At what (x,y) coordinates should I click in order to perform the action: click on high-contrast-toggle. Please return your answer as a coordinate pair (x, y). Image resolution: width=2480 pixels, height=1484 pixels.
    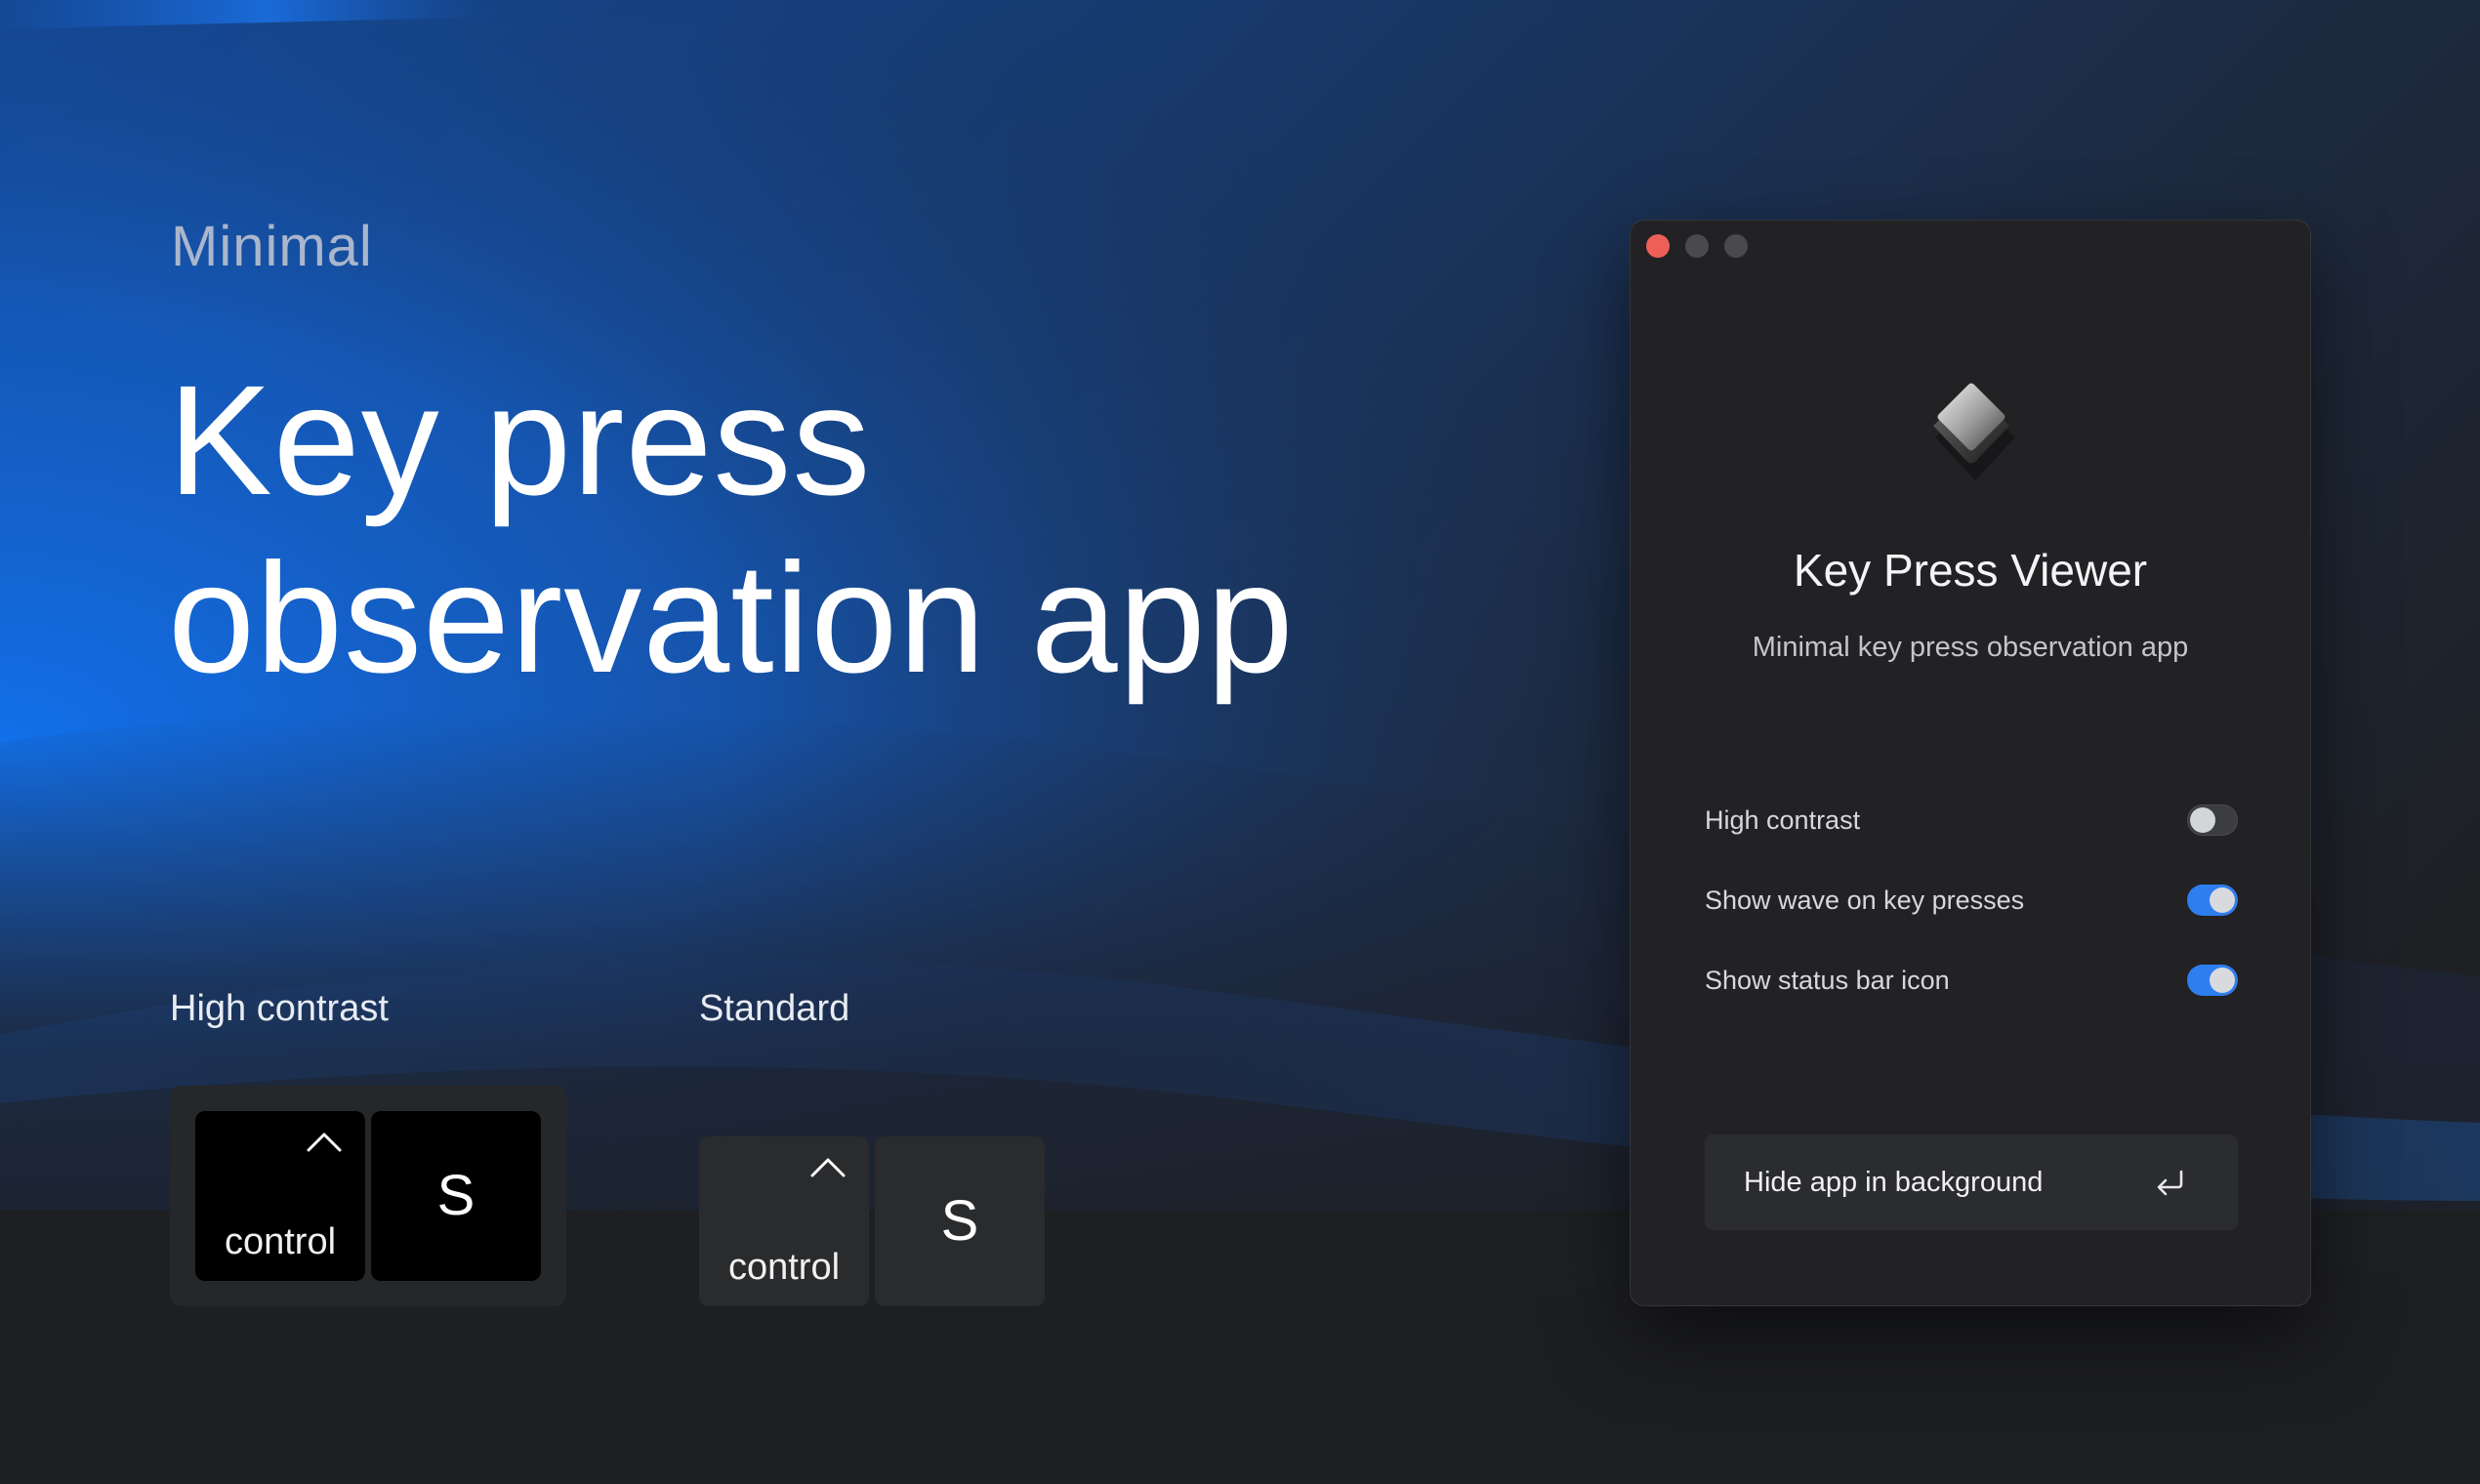
    Looking at the image, I should click on (2212, 820).